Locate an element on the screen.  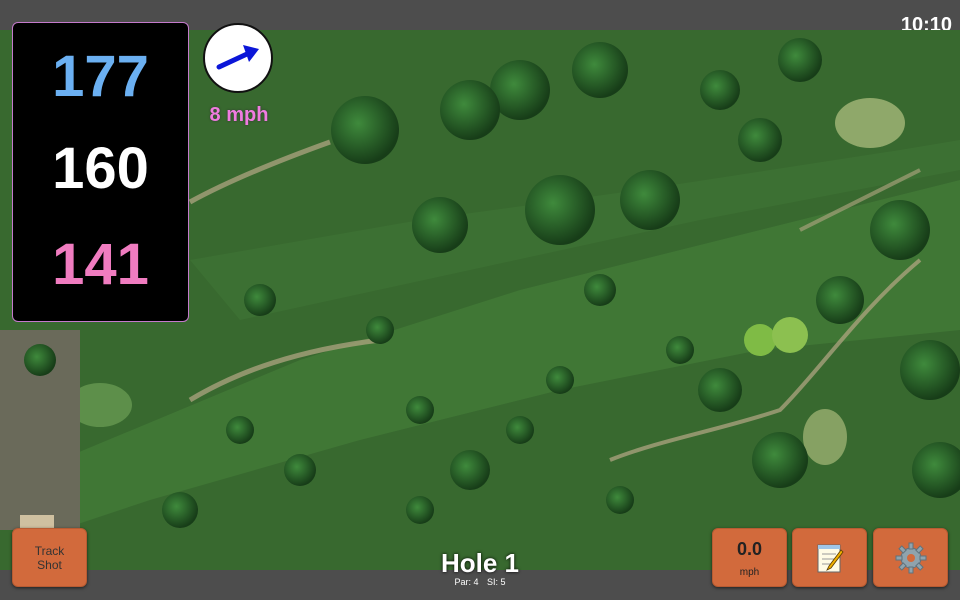
wind-speed-label: 8 mph is located at coordinates (239, 115).